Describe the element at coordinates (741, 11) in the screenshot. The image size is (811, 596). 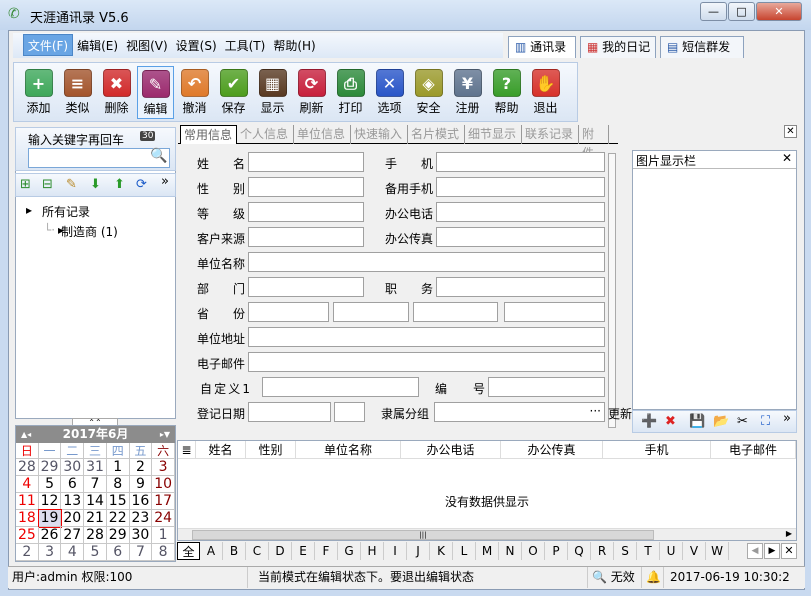
I see `maximize-button: □` at that location.